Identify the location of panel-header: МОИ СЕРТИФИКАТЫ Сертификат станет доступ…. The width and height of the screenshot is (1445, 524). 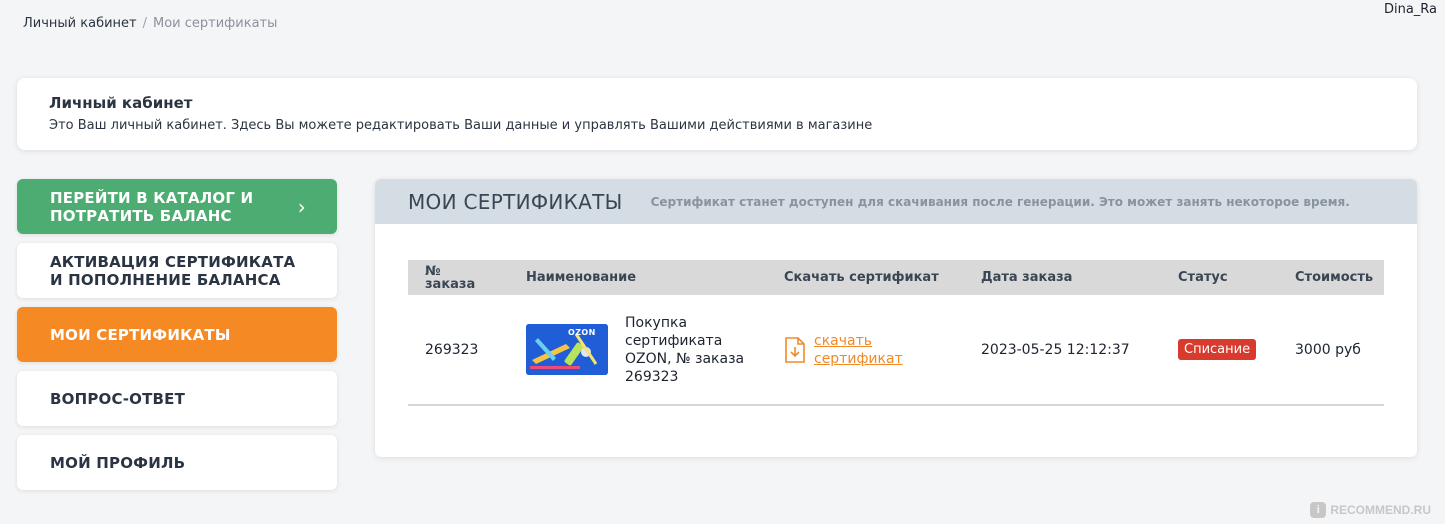
(896, 201).